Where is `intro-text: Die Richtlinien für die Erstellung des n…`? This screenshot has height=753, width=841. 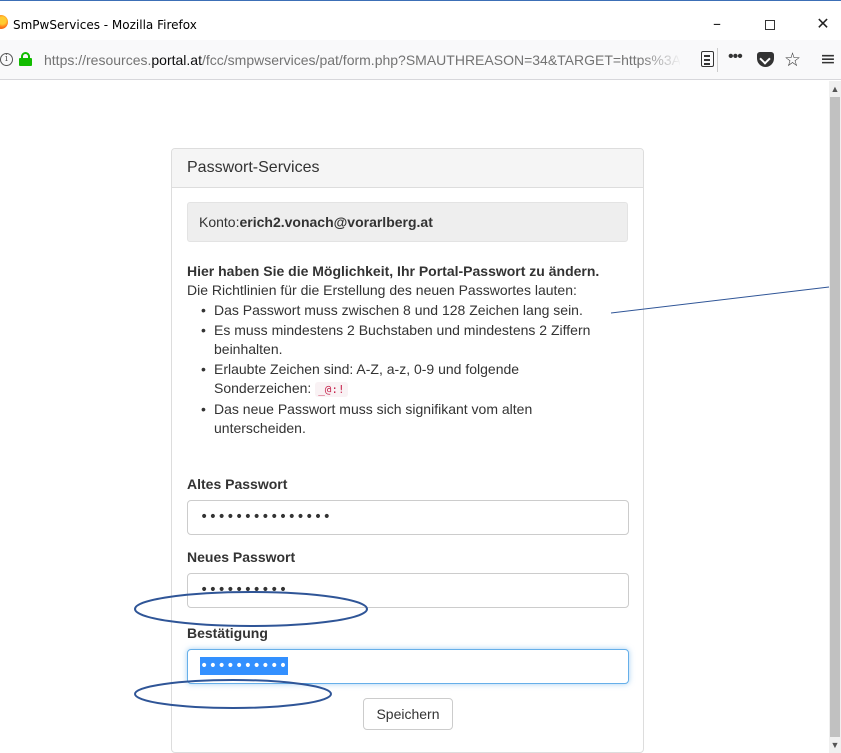 intro-text: Die Richtlinien für die Erstellung des n… is located at coordinates (382, 290).